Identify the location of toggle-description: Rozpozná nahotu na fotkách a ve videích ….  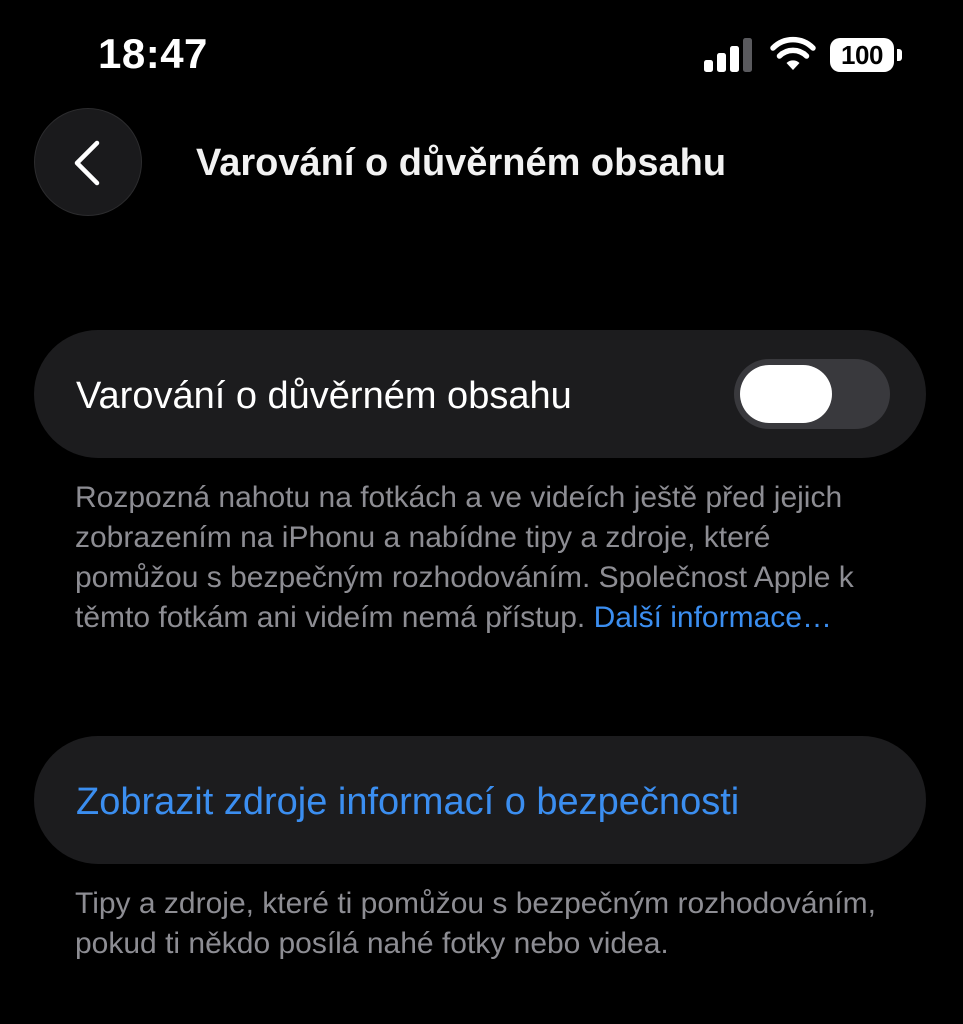
(480, 558).